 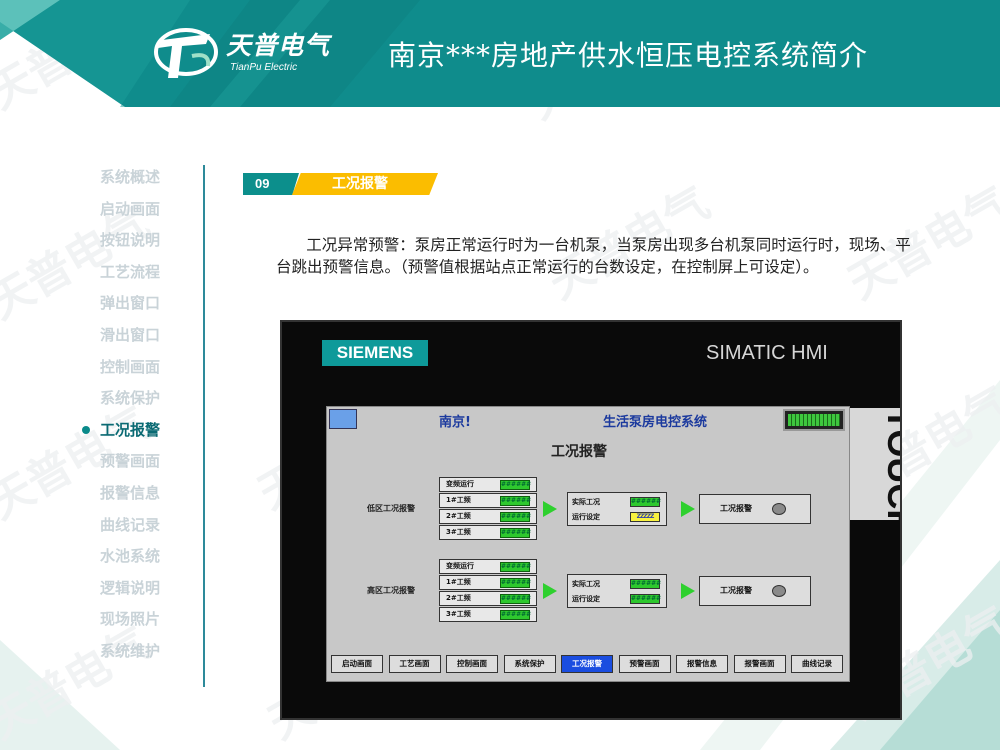 I want to click on sidebar-divider, so click(x=204, y=426).